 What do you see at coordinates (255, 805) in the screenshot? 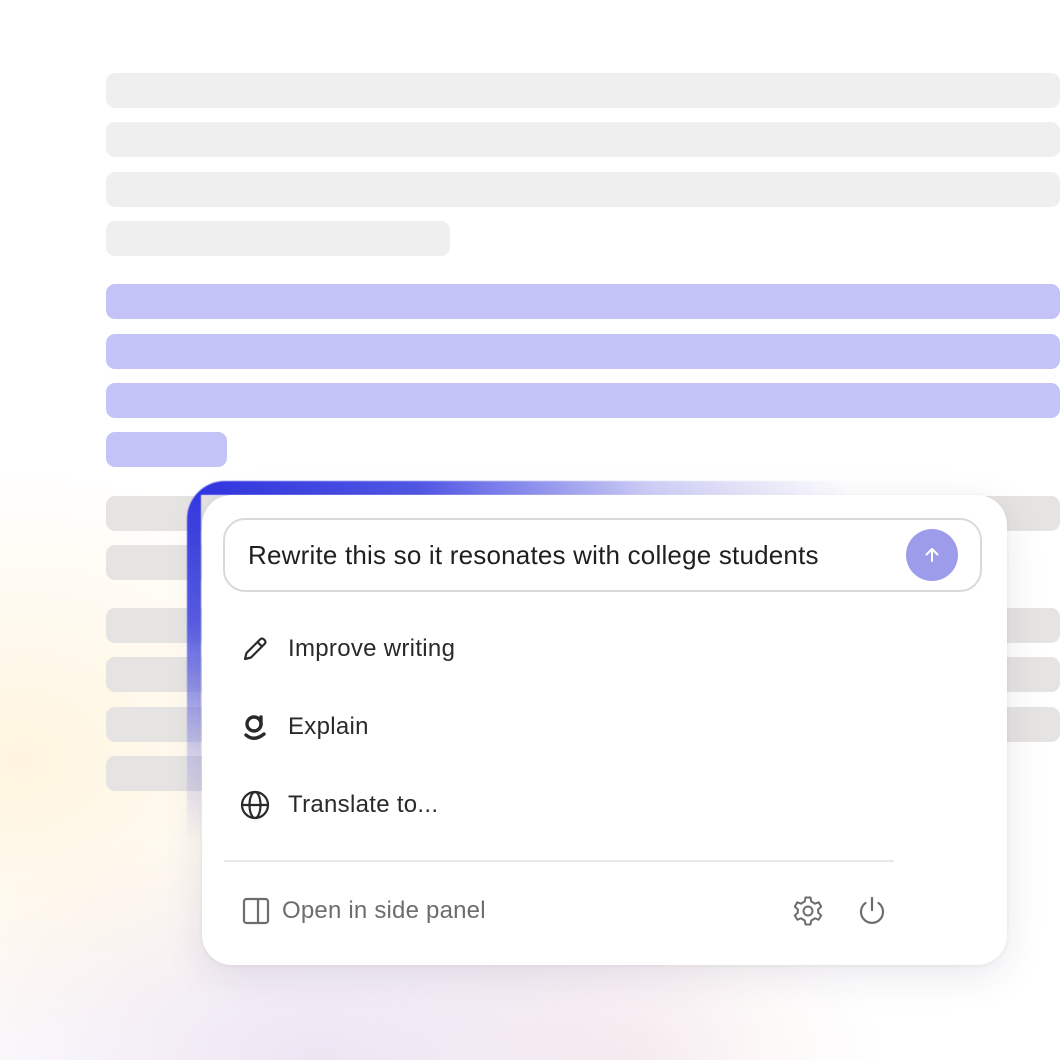
I see `globe-icon` at bounding box center [255, 805].